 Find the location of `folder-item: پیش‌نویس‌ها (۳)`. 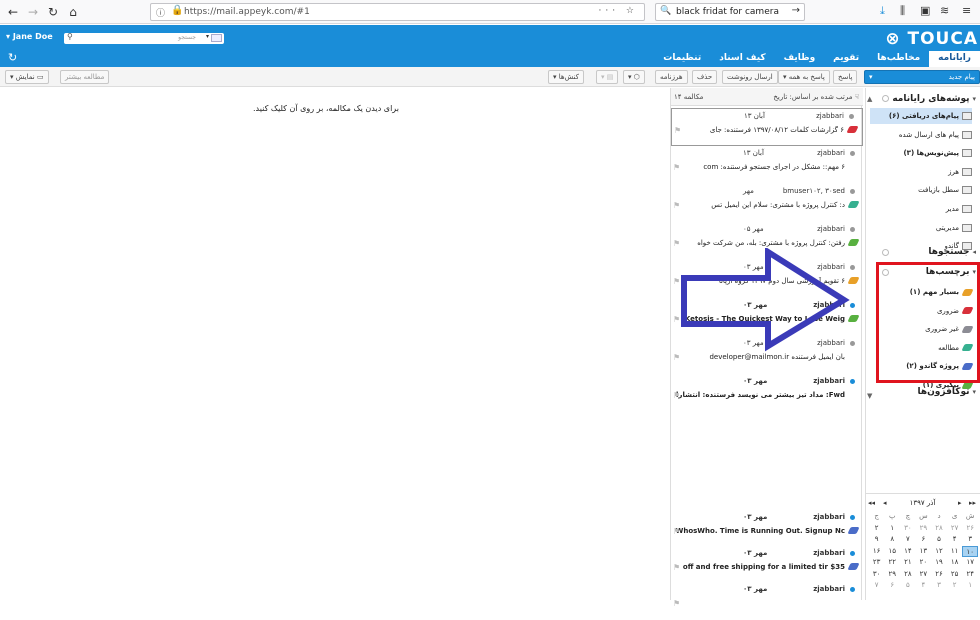

folder-item: پیش‌نویس‌ها (۳) is located at coordinates (921, 153).